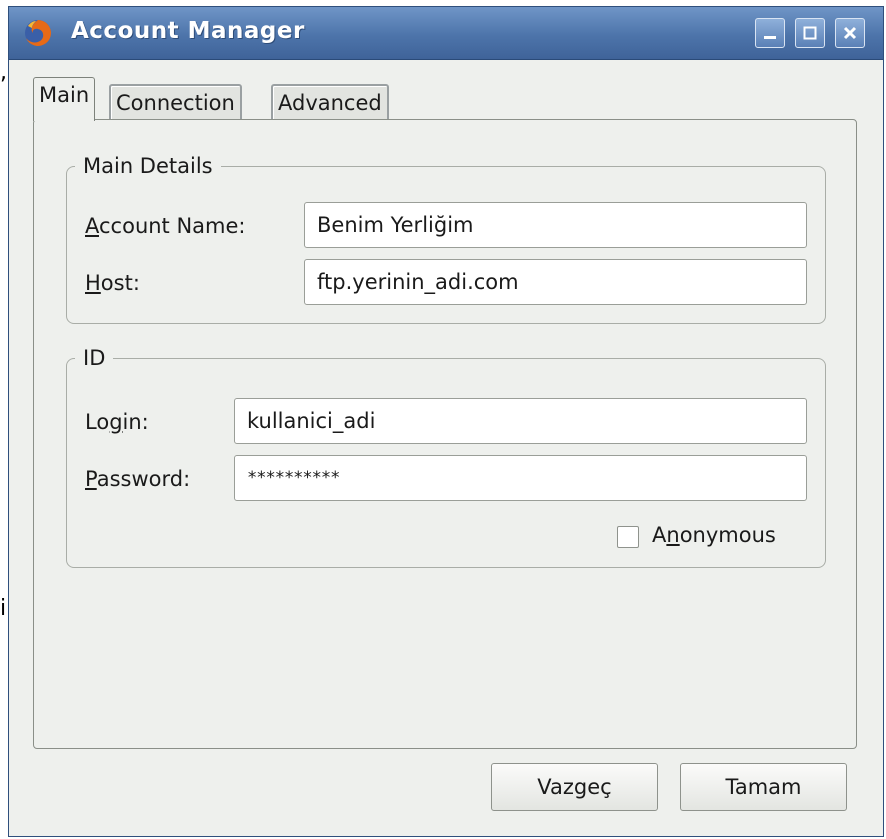  What do you see at coordinates (3, 608) in the screenshot?
I see `background-fragment: i` at bounding box center [3, 608].